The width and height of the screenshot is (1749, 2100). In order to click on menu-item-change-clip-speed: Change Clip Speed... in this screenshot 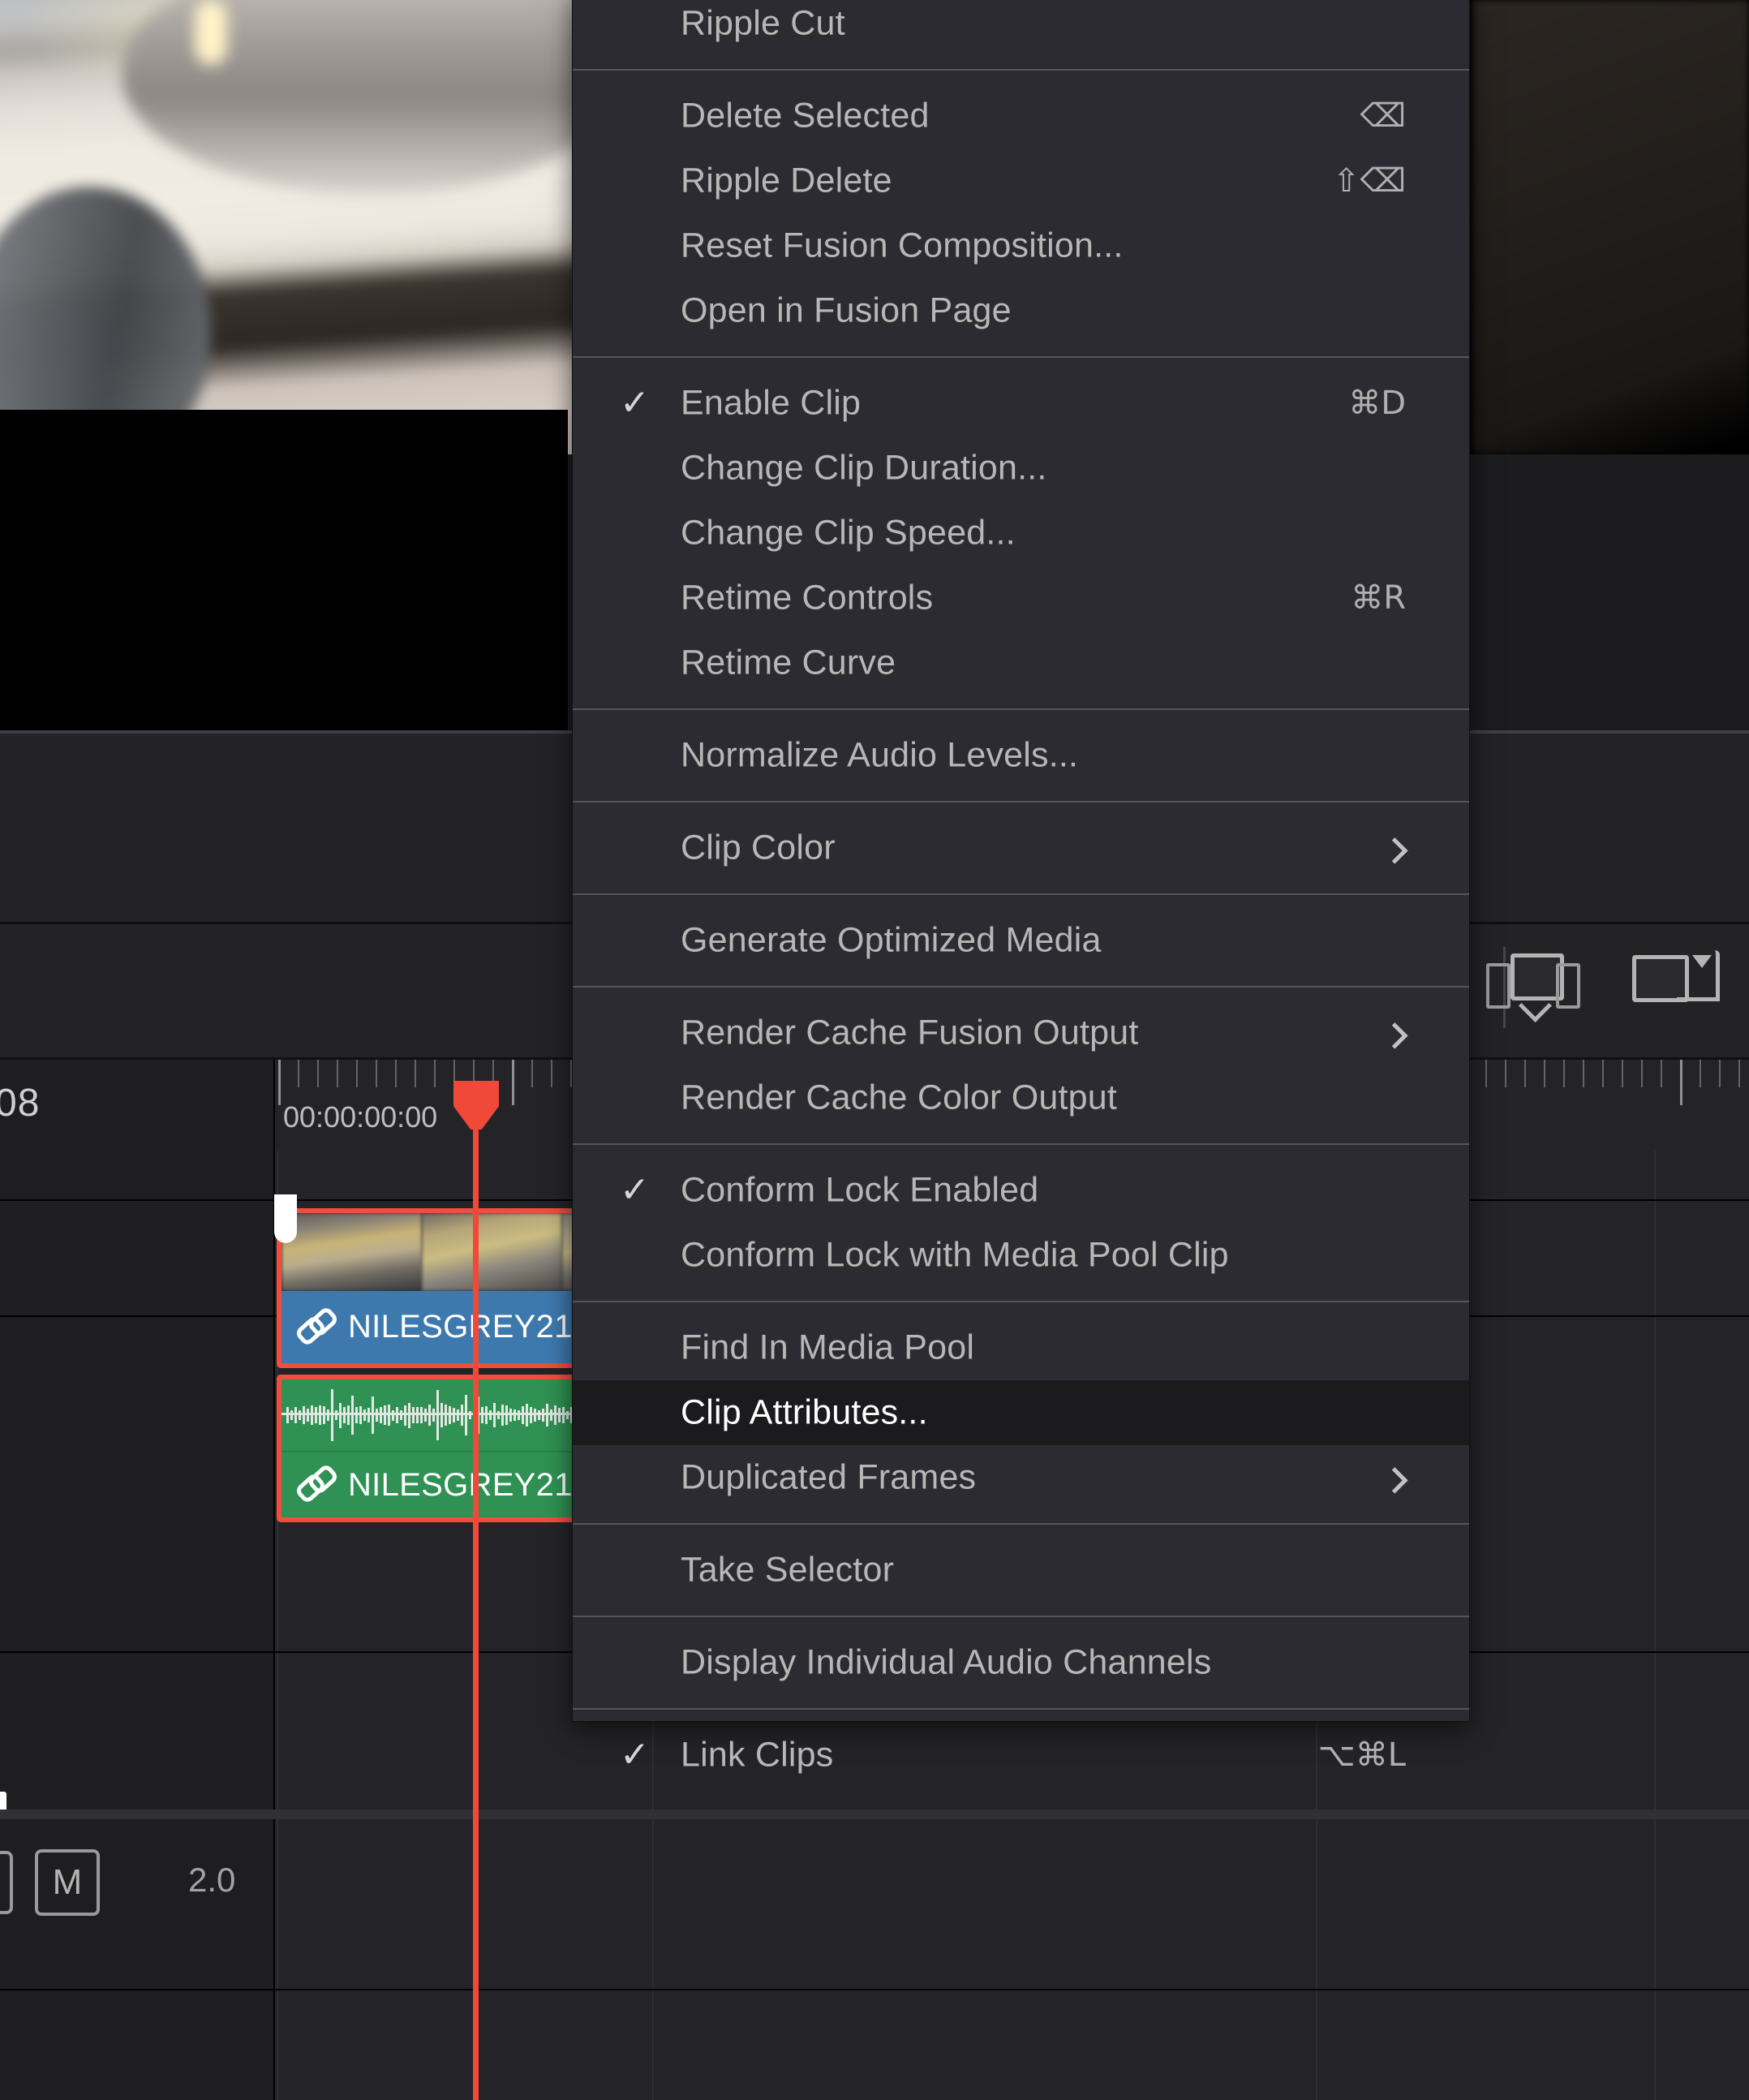, I will do `click(1021, 533)`.